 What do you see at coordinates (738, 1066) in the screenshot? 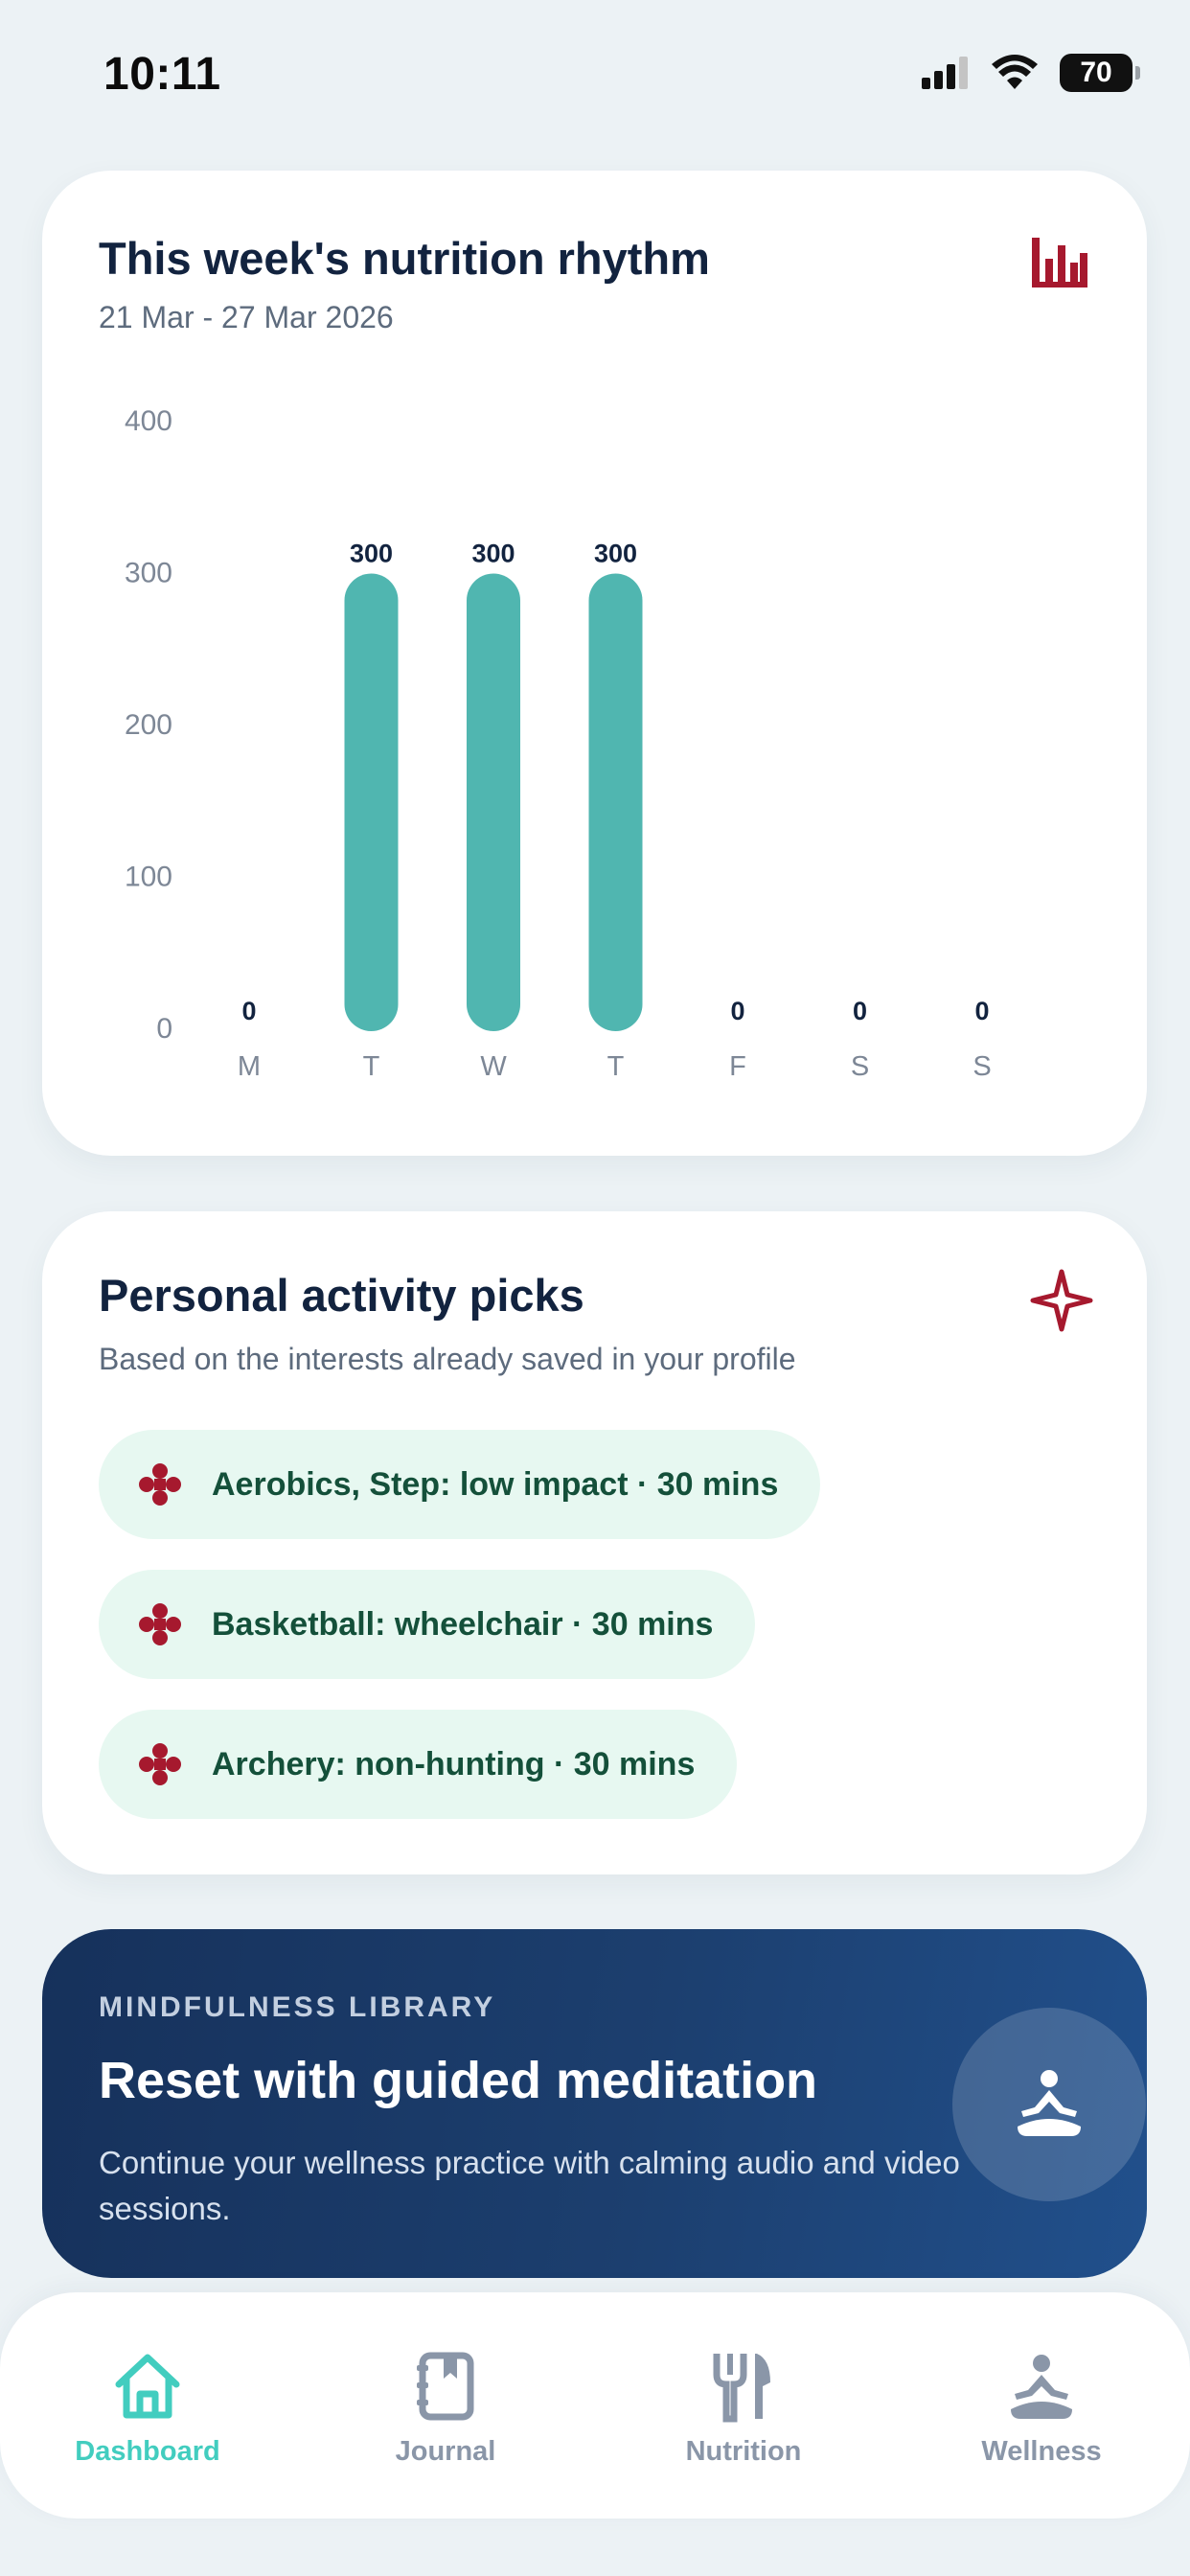
I see `x-tick-label: F` at bounding box center [738, 1066].